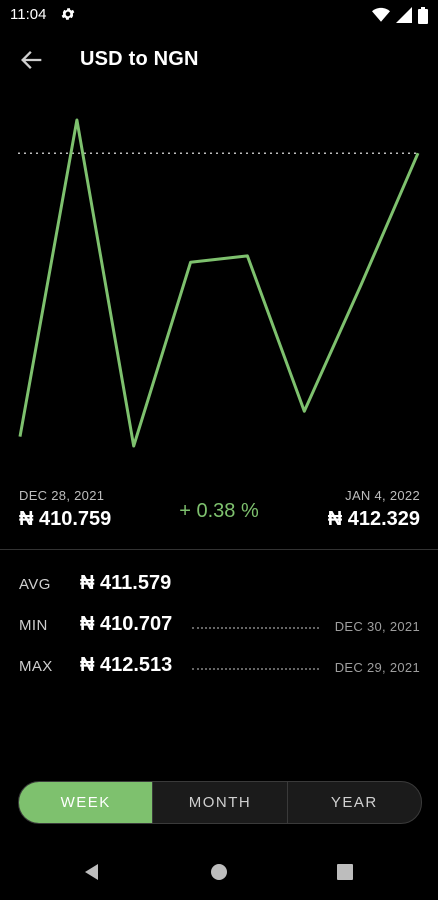 The width and height of the screenshot is (438, 900). What do you see at coordinates (219, 626) in the screenshot?
I see `stat-min: MIN ₦ 410.707 DEC 30, 2021` at bounding box center [219, 626].